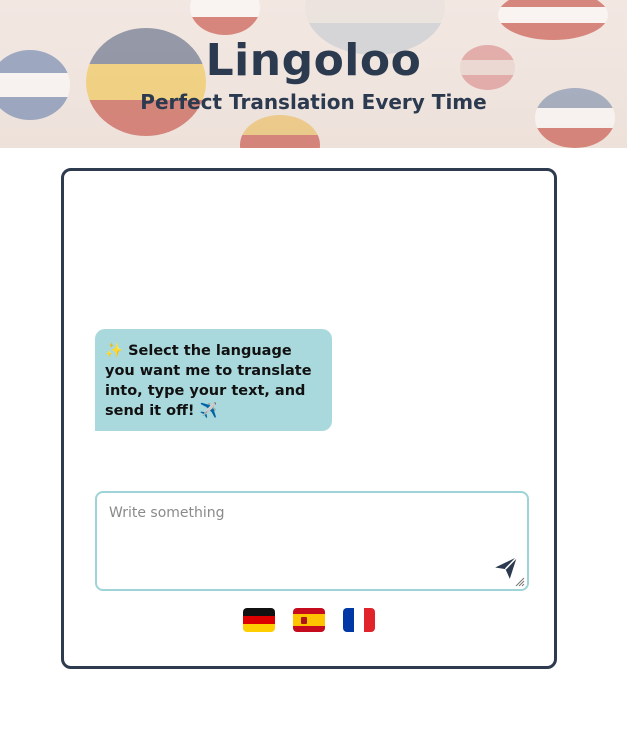 The image size is (627, 731). I want to click on app-subtitle: Perfect Translation Every Time, so click(313, 102).